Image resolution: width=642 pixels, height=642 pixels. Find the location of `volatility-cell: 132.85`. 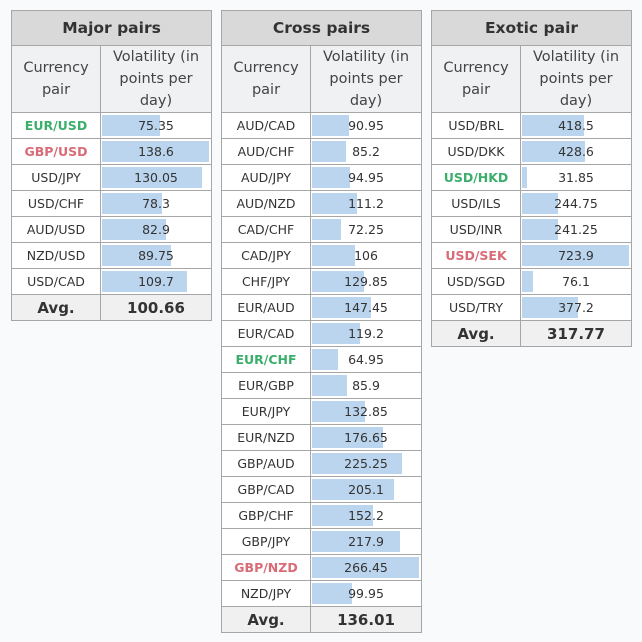

volatility-cell: 132.85 is located at coordinates (366, 411).